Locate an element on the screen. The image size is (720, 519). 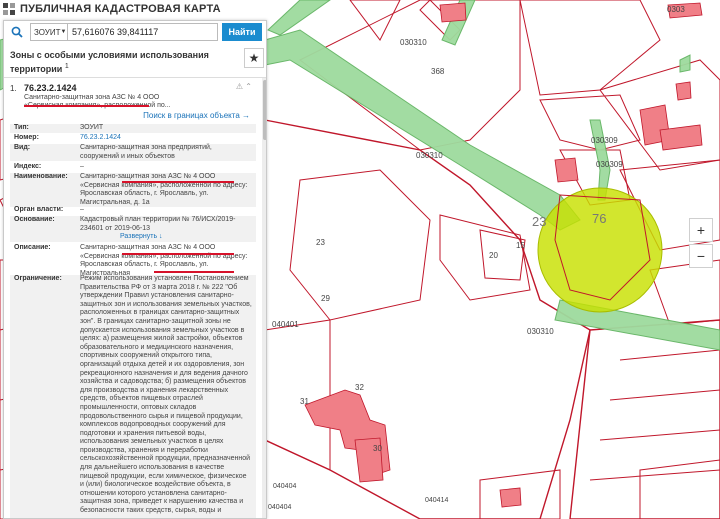
attr-row-type: Тип: ЗОУИТ is located at coordinates (133, 128).